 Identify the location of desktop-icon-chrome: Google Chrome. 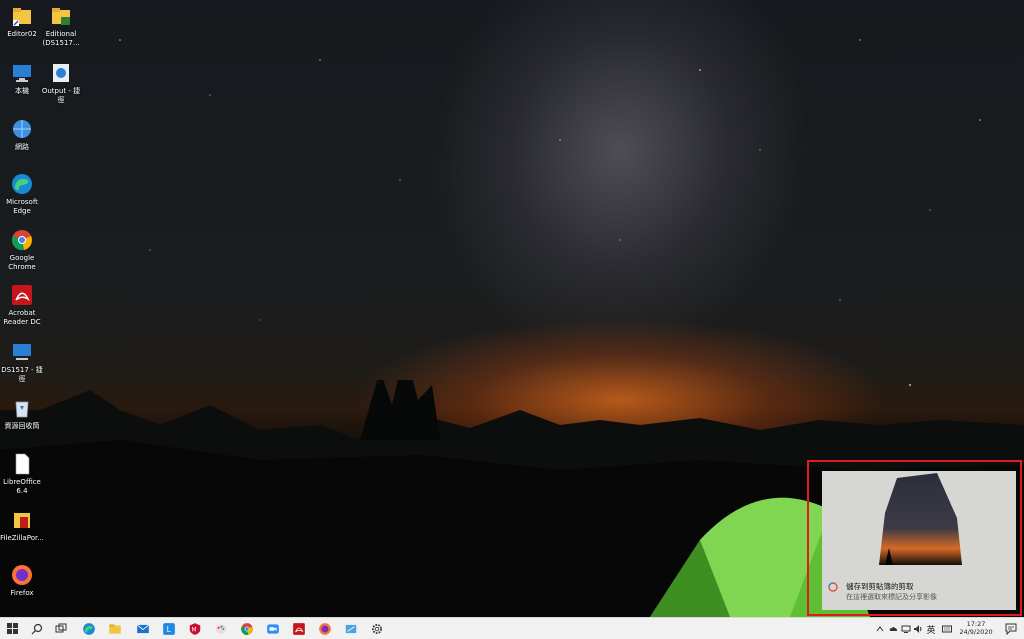
(22, 250).